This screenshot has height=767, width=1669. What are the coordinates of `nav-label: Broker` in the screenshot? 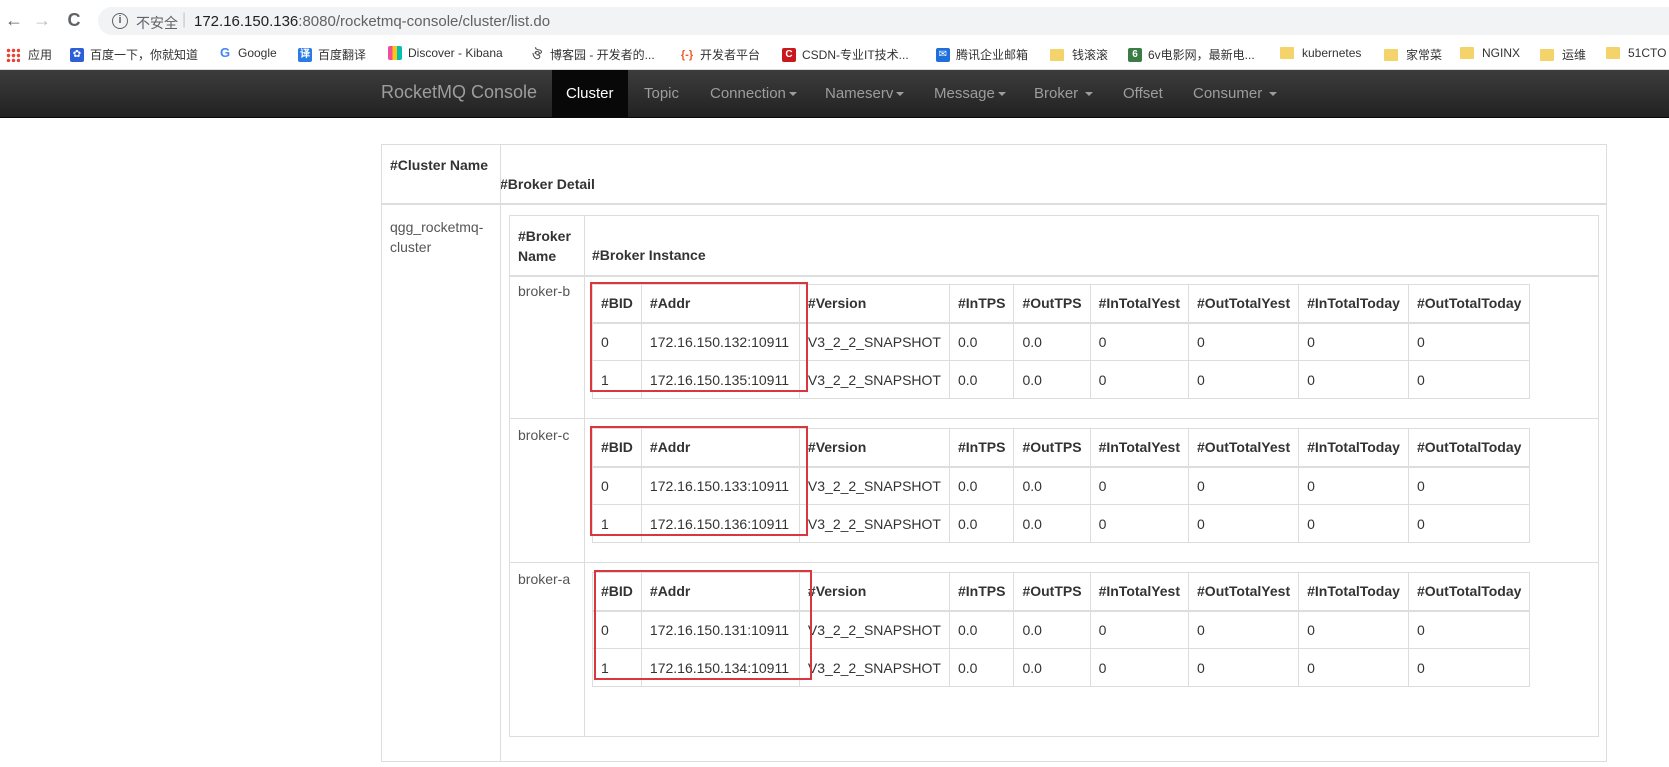 It's located at (1058, 93).